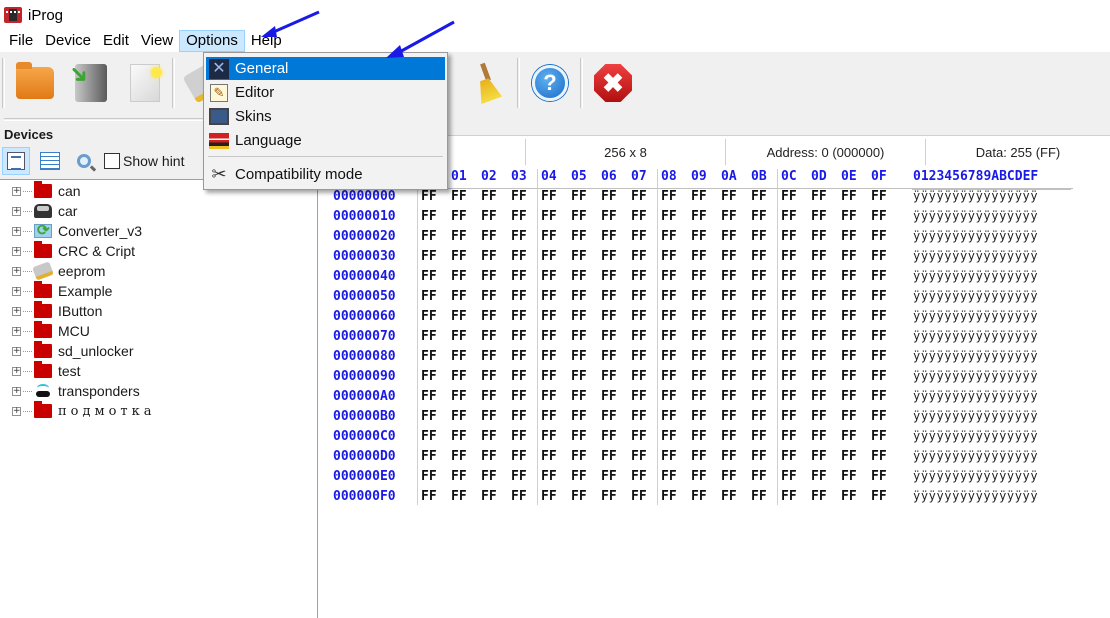 Image resolution: width=1110 pixels, height=618 pixels. I want to click on exit-button: ✖, so click(613, 83).